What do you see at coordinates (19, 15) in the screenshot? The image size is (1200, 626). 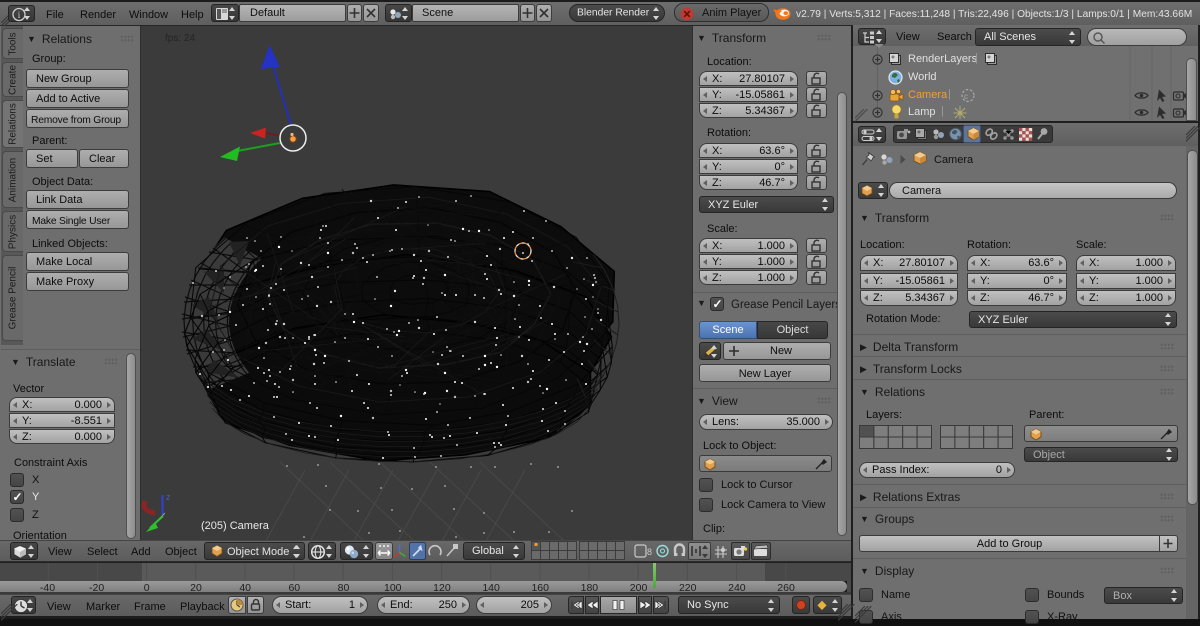 I see `svg-text: i` at bounding box center [19, 15].